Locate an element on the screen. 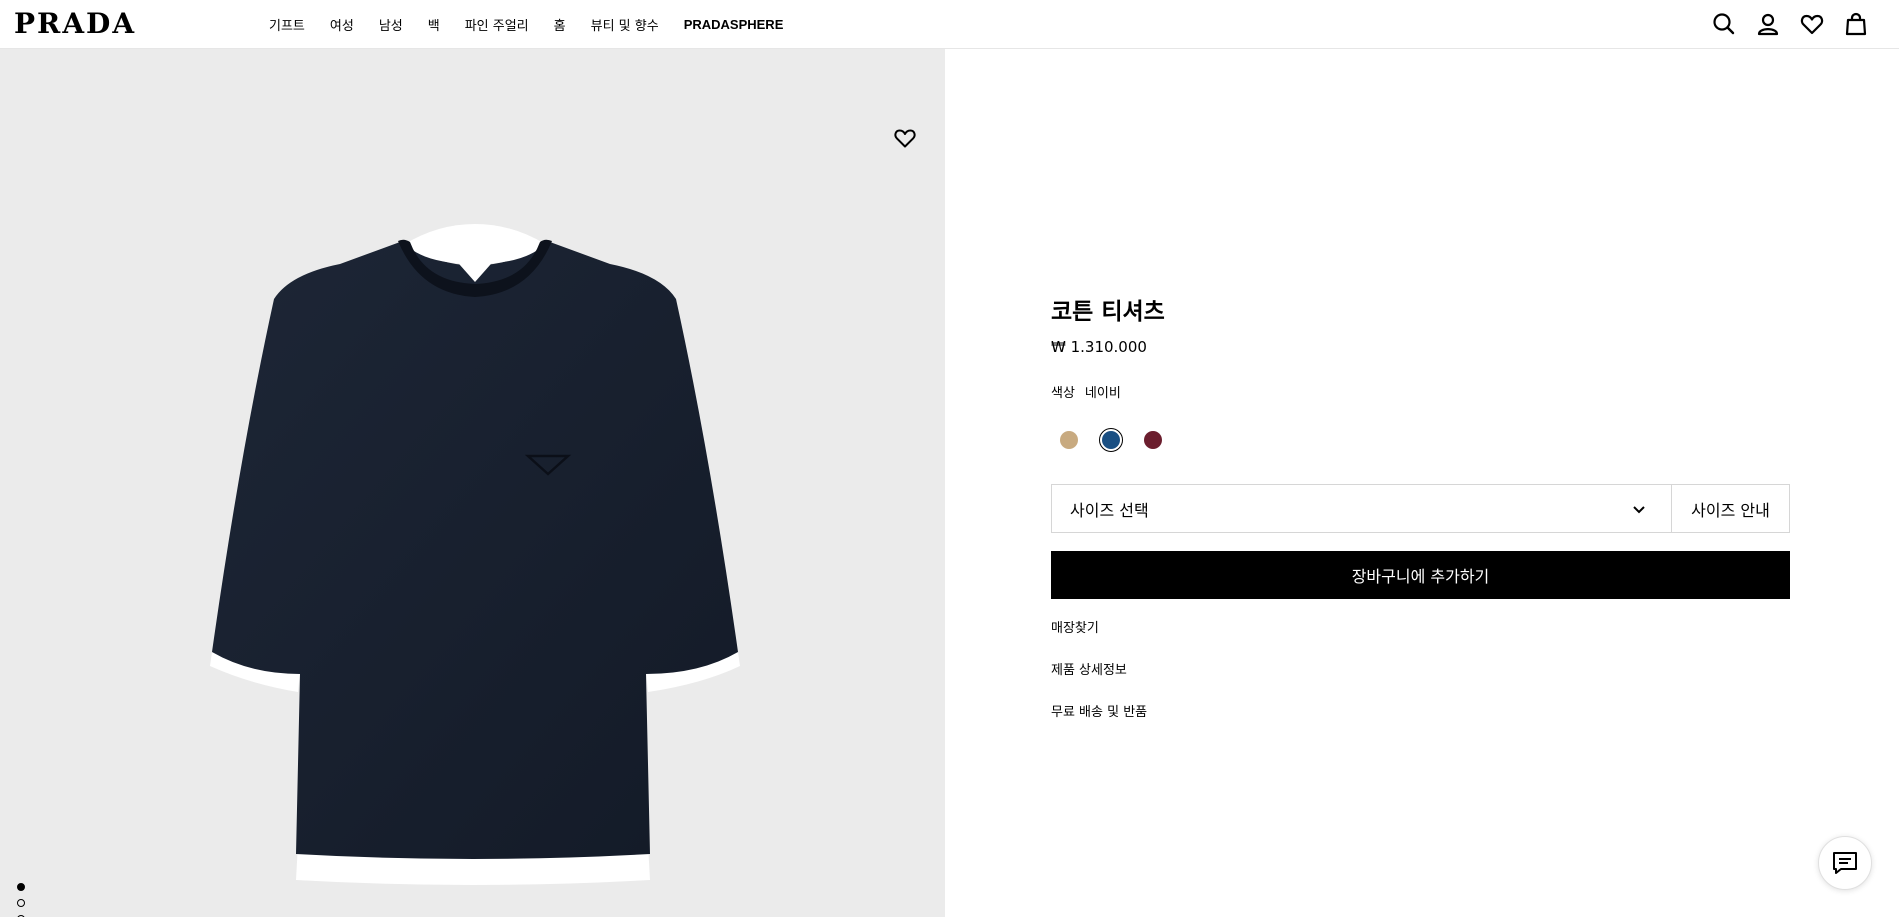 The height and width of the screenshot is (917, 1899). product-title: 코튼 티셔츠 is located at coordinates (1108, 312).